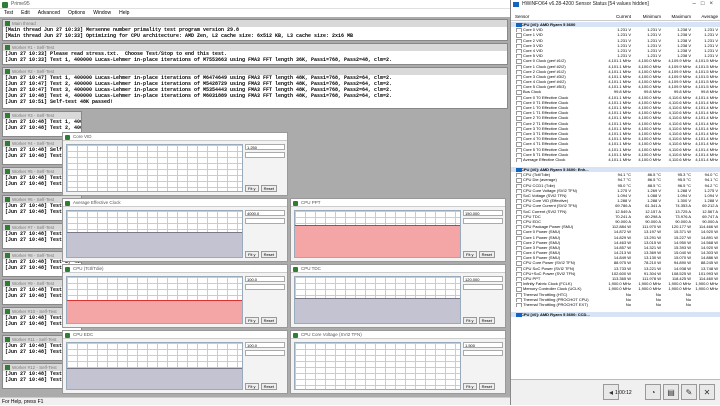 Image resolution: width=720 pixels, height=406 pixels. I want to click on graph-title: CPU (Tctl/Tdie), so click(175, 269).